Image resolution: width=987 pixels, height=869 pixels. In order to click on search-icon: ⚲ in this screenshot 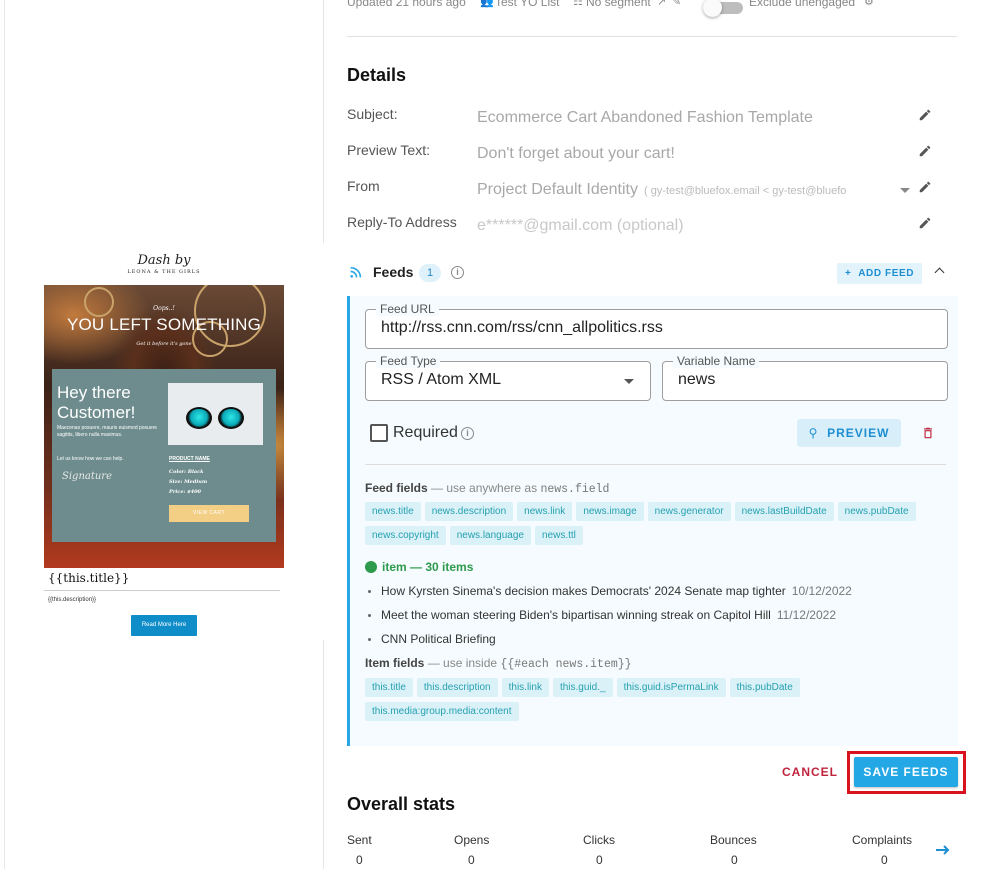, I will do `click(813, 433)`.